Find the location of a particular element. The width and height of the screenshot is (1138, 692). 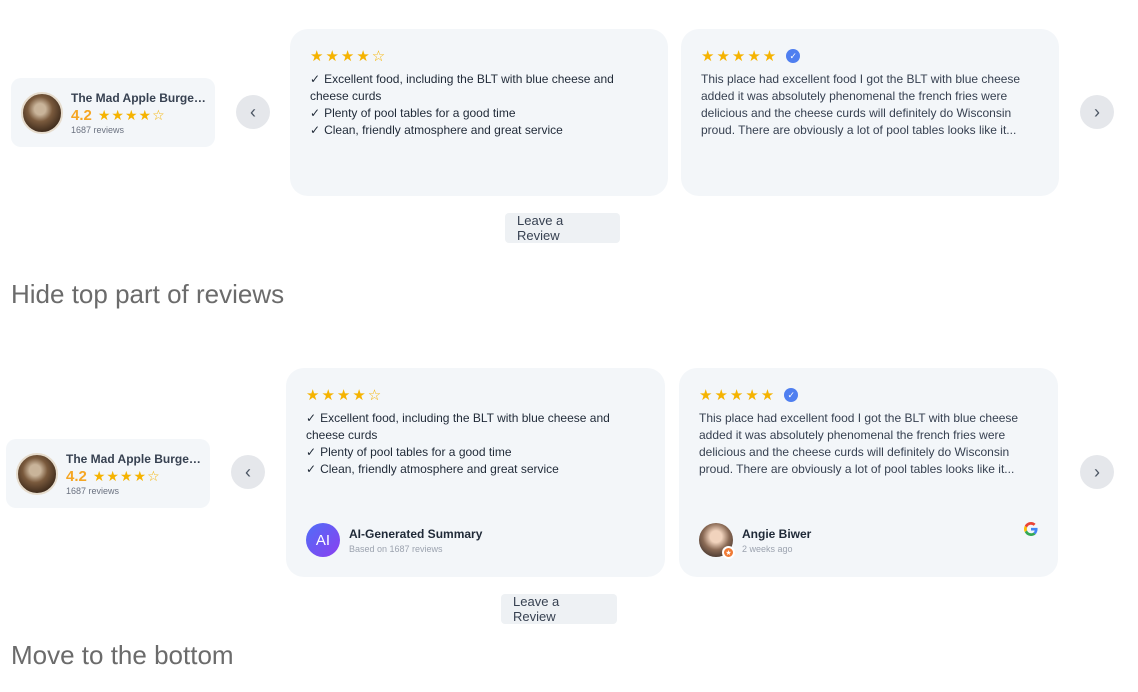

review-author: ★ Angie Biwer 2 weeks ago is located at coordinates (755, 541).